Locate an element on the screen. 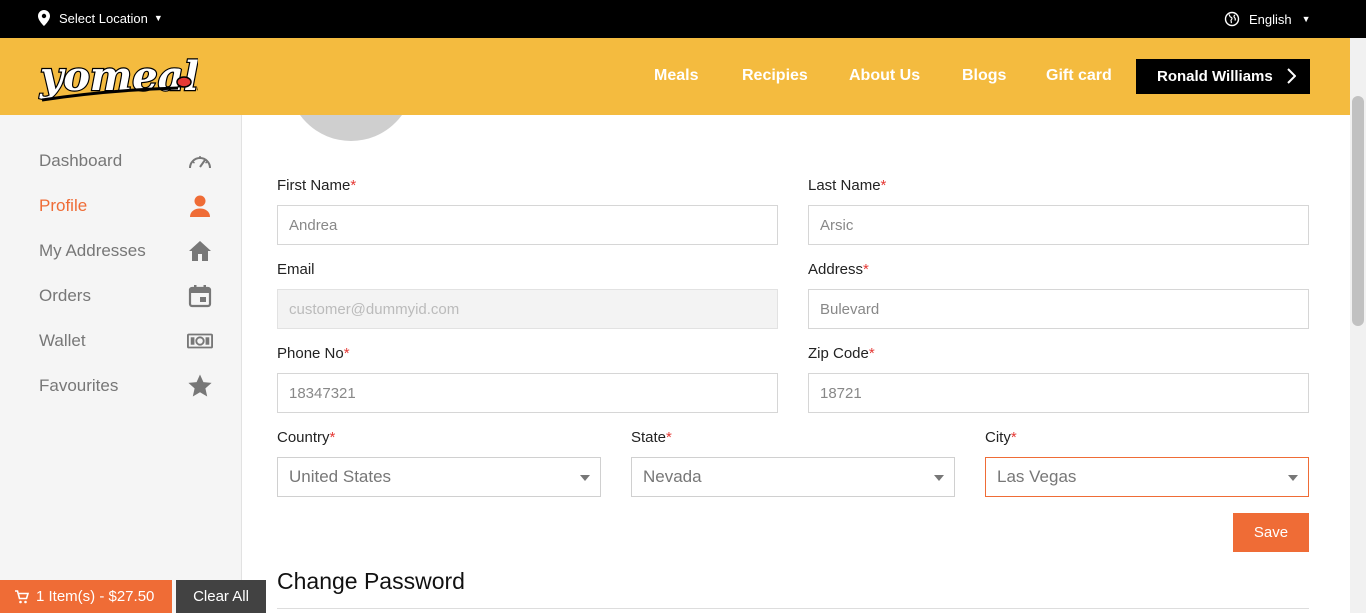  phone-field: 18347321 is located at coordinates (527, 393).